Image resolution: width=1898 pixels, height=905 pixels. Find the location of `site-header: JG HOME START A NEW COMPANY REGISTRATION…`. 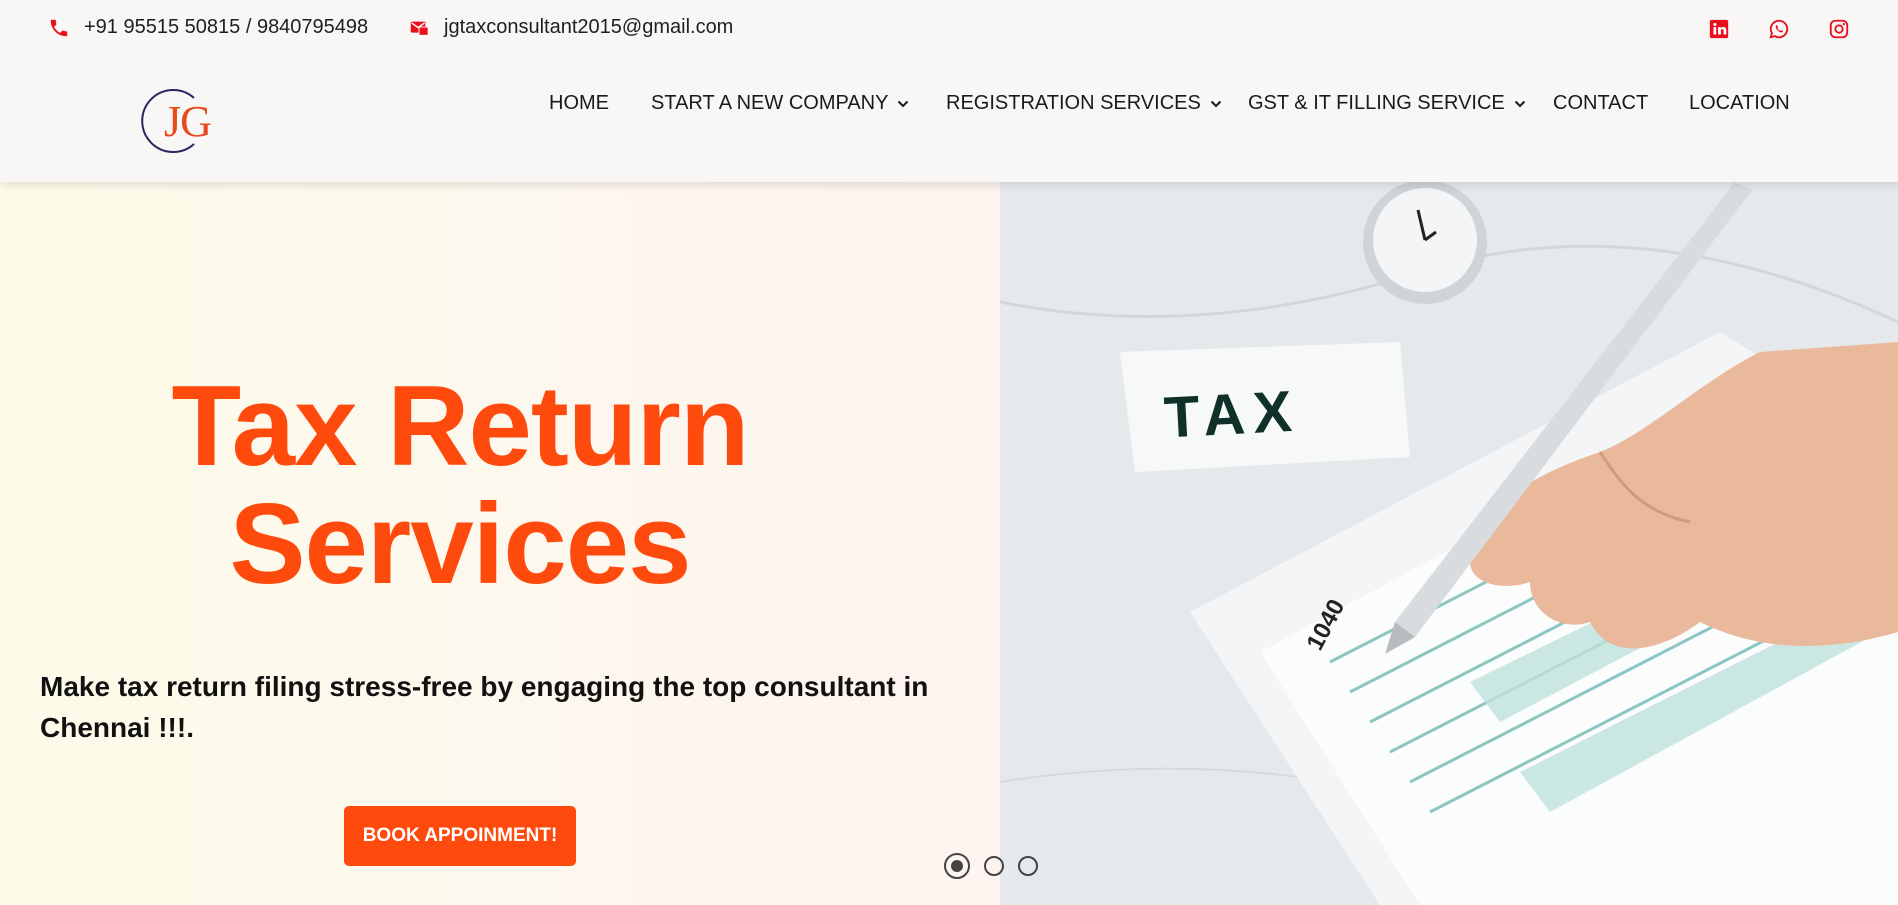

site-header: JG HOME START A NEW COMPANY REGISTRATION… is located at coordinates (949, 120).